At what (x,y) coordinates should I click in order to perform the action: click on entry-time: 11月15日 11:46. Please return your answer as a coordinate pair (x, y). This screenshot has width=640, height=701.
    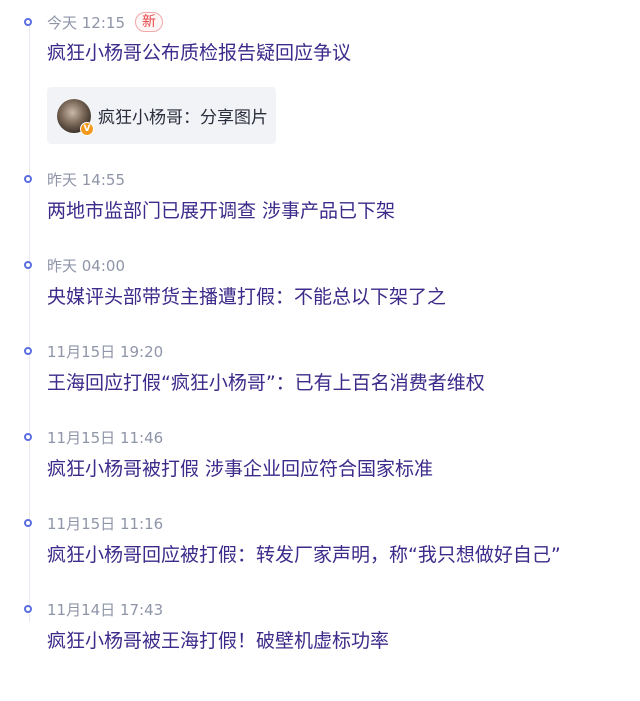
    Looking at the image, I should click on (105, 437).